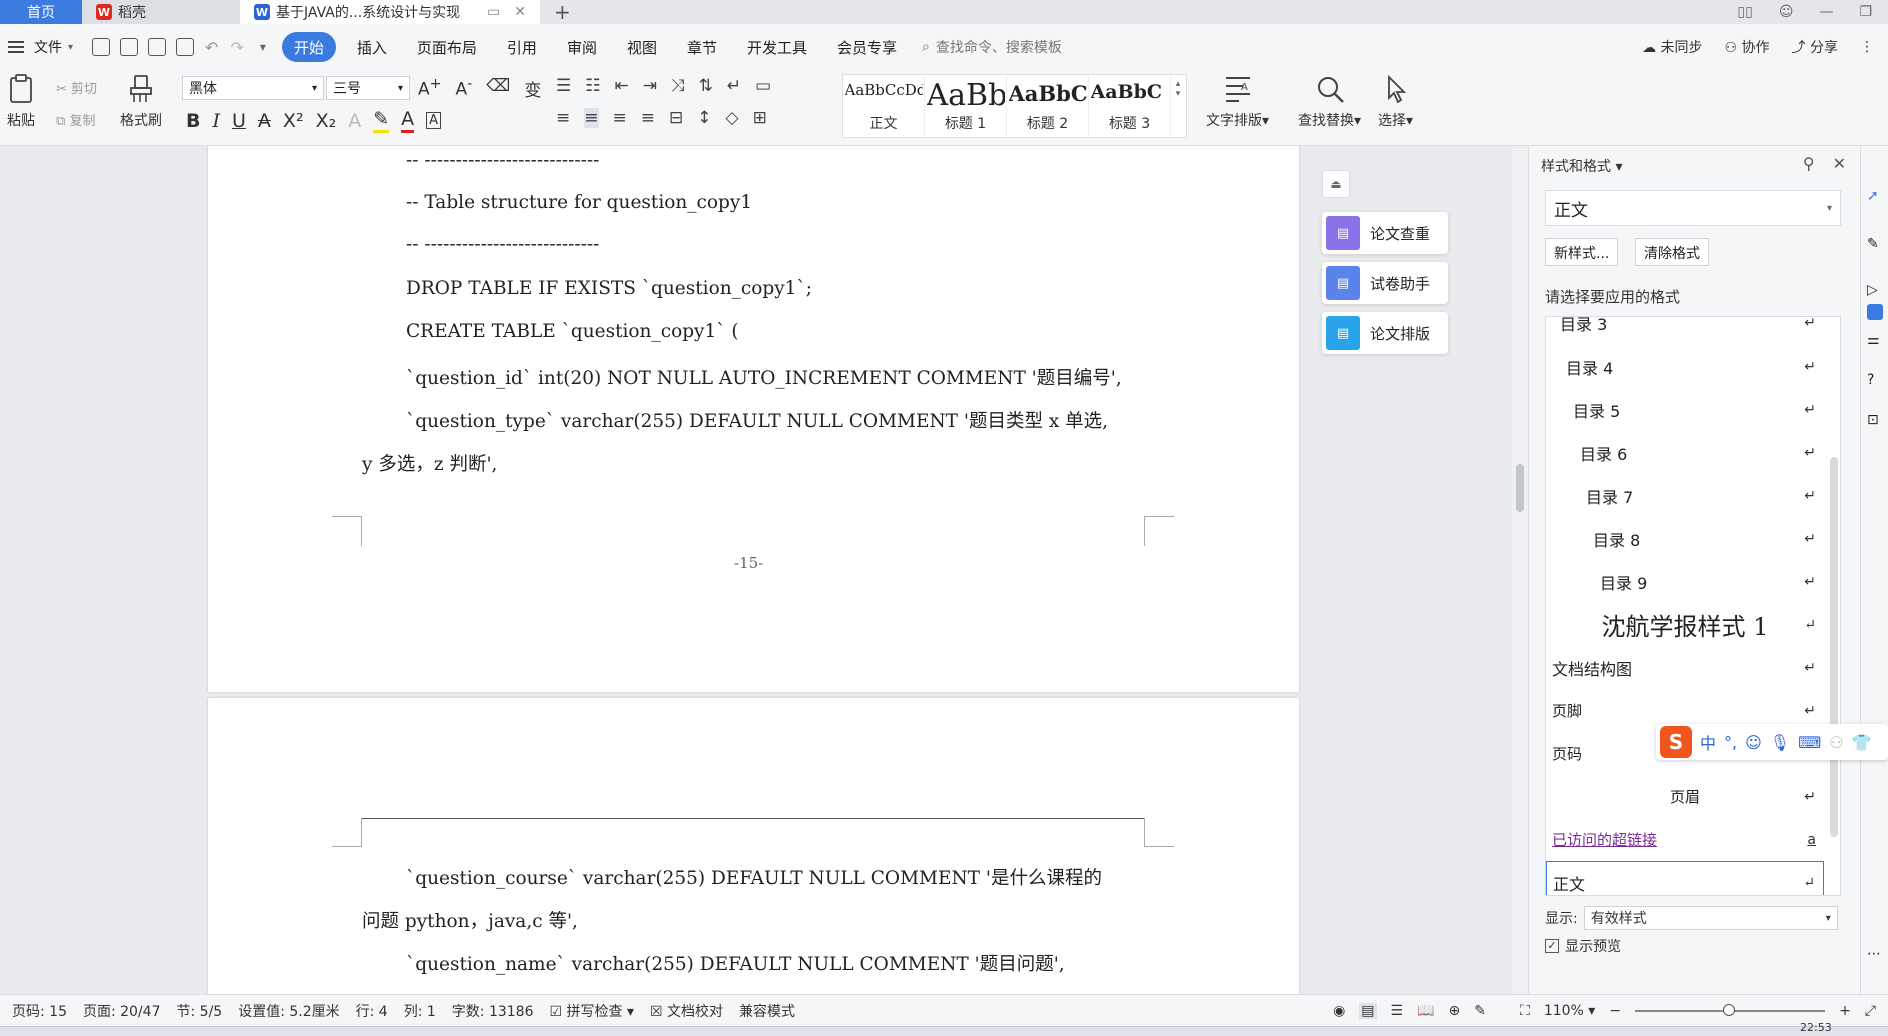 The height and width of the screenshot is (1036, 1888). I want to click on status-page: 页面: 20/47, so click(122, 1011).